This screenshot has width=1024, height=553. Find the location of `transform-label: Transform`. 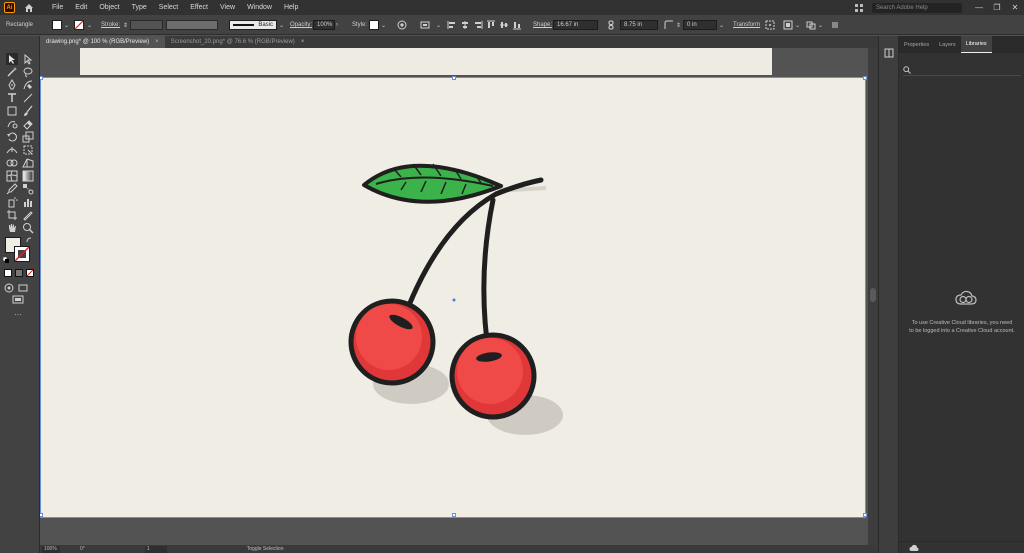

transform-label: Transform is located at coordinates (746, 25).